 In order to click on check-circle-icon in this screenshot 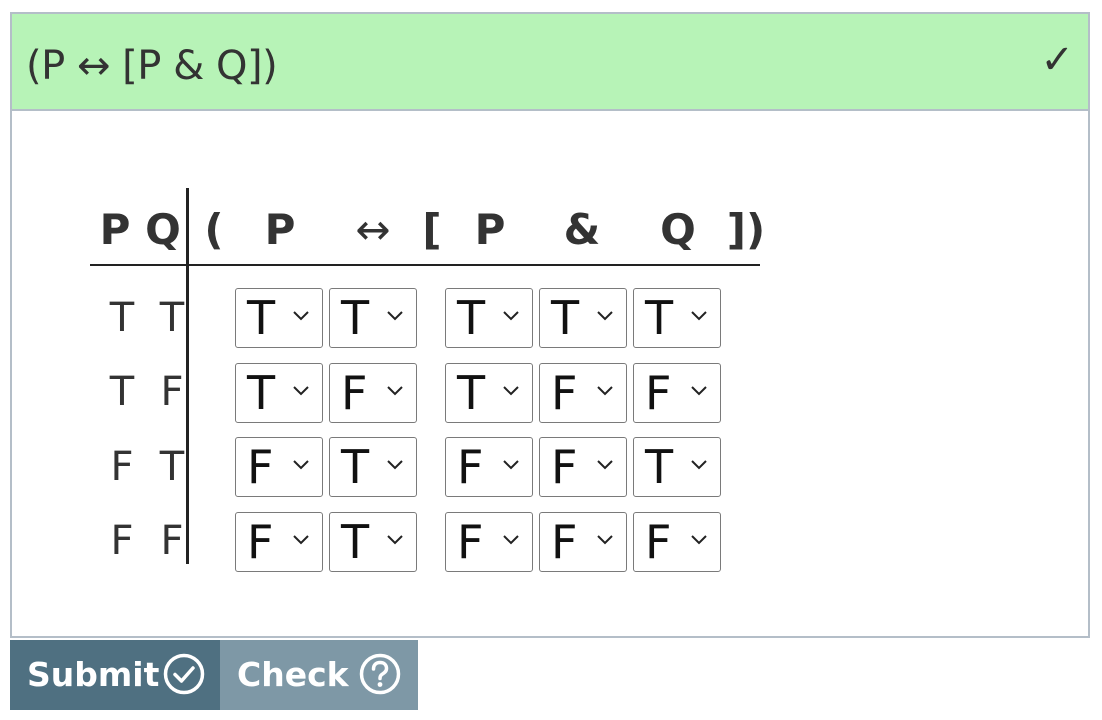, I will do `click(184, 674)`.